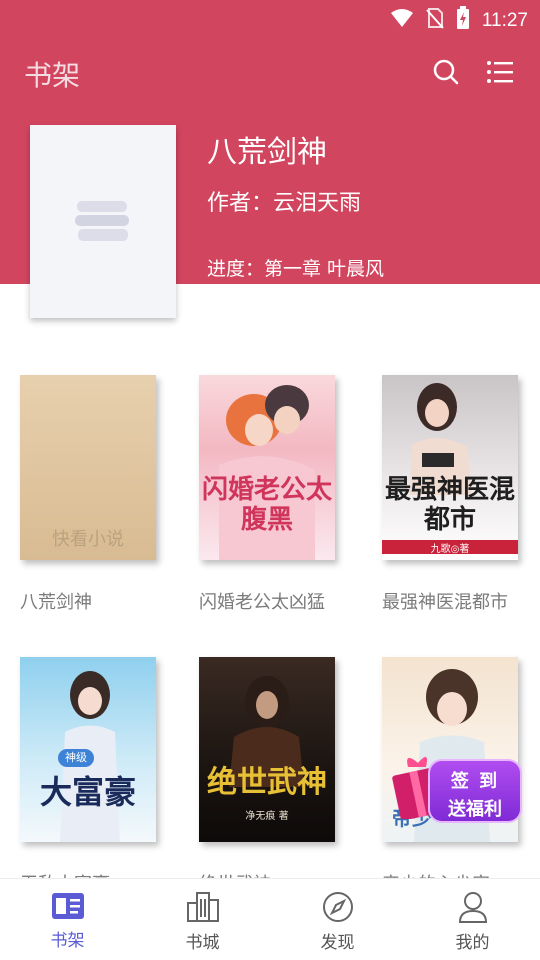  I want to click on book-cover: 神级 大富豪, so click(88, 749).